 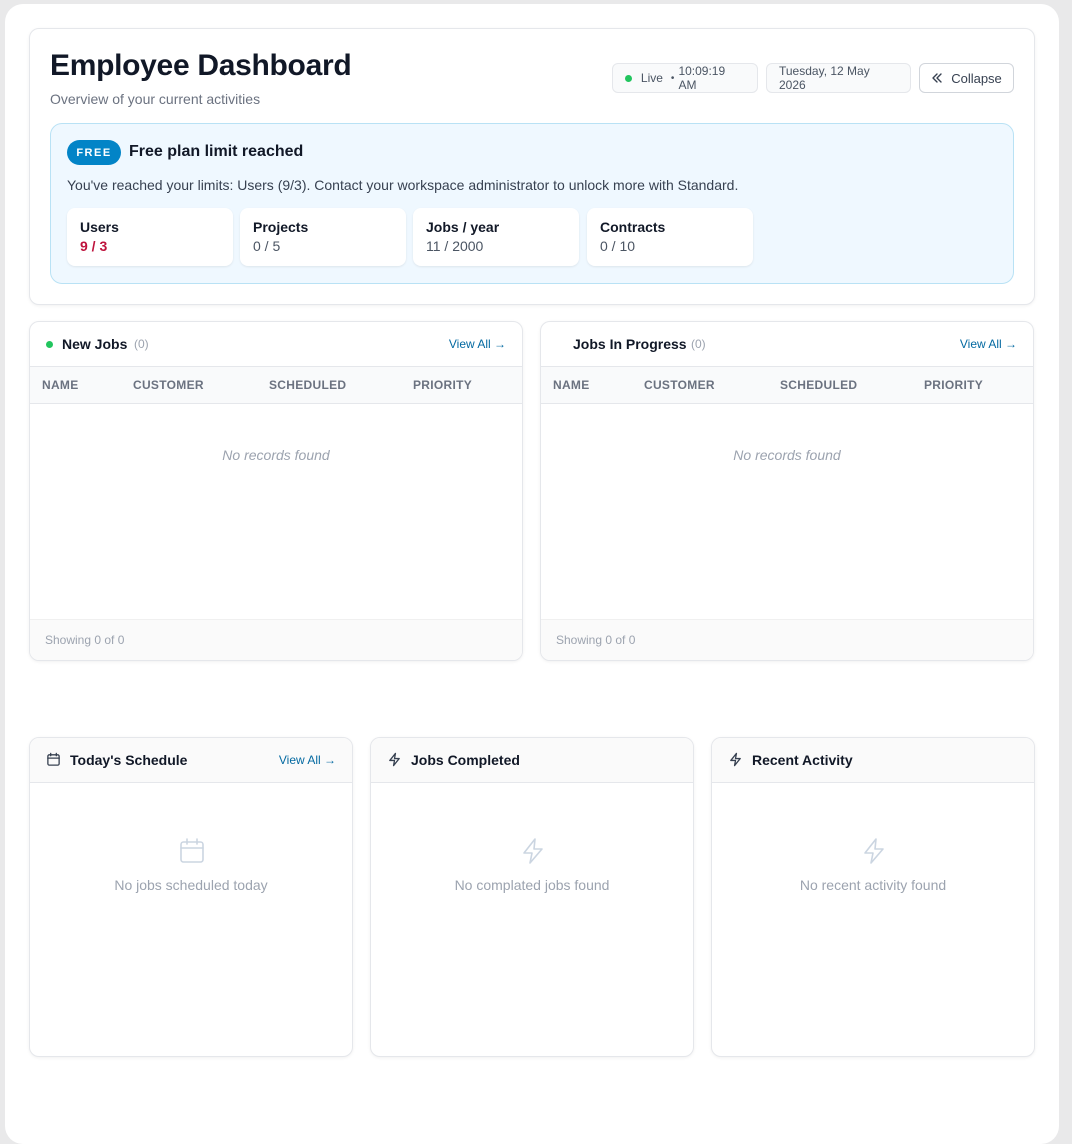 What do you see at coordinates (787, 344) in the screenshot?
I see `jobs-in-progress-header: Jobs In Progress (0) View All →` at bounding box center [787, 344].